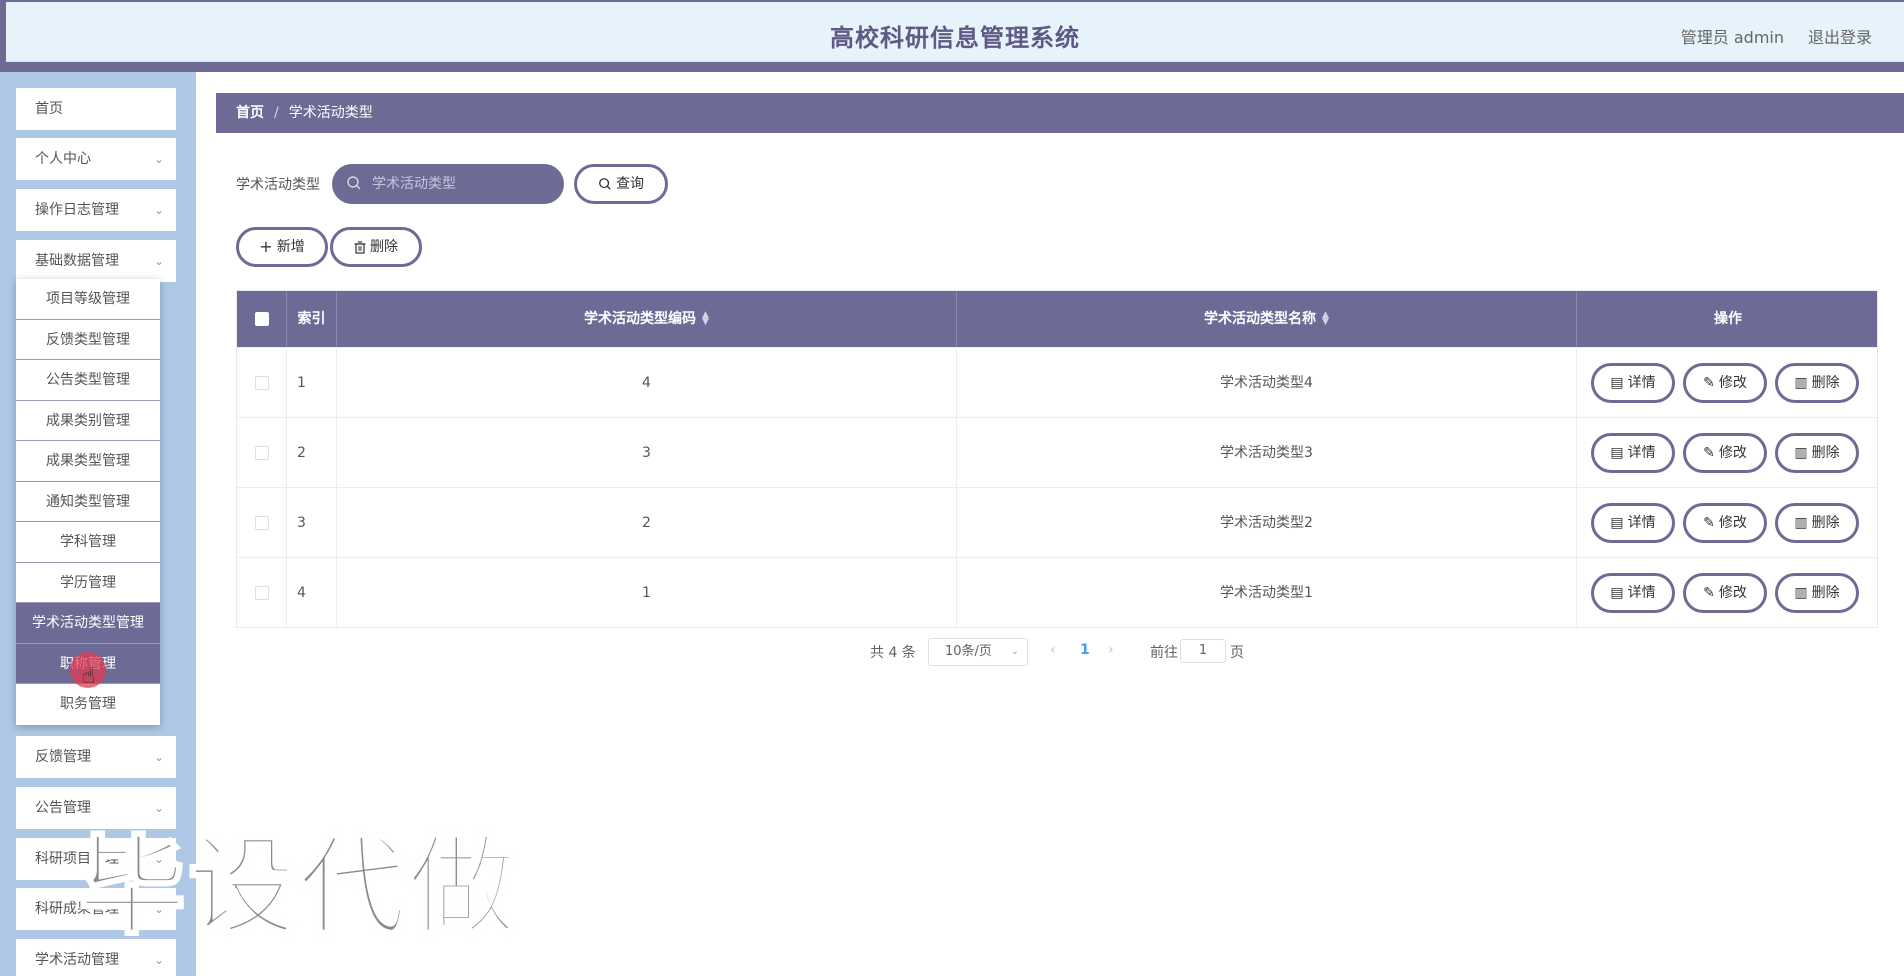 The height and width of the screenshot is (976, 1904). I want to click on batch-delete-button: 删除, so click(376, 247).